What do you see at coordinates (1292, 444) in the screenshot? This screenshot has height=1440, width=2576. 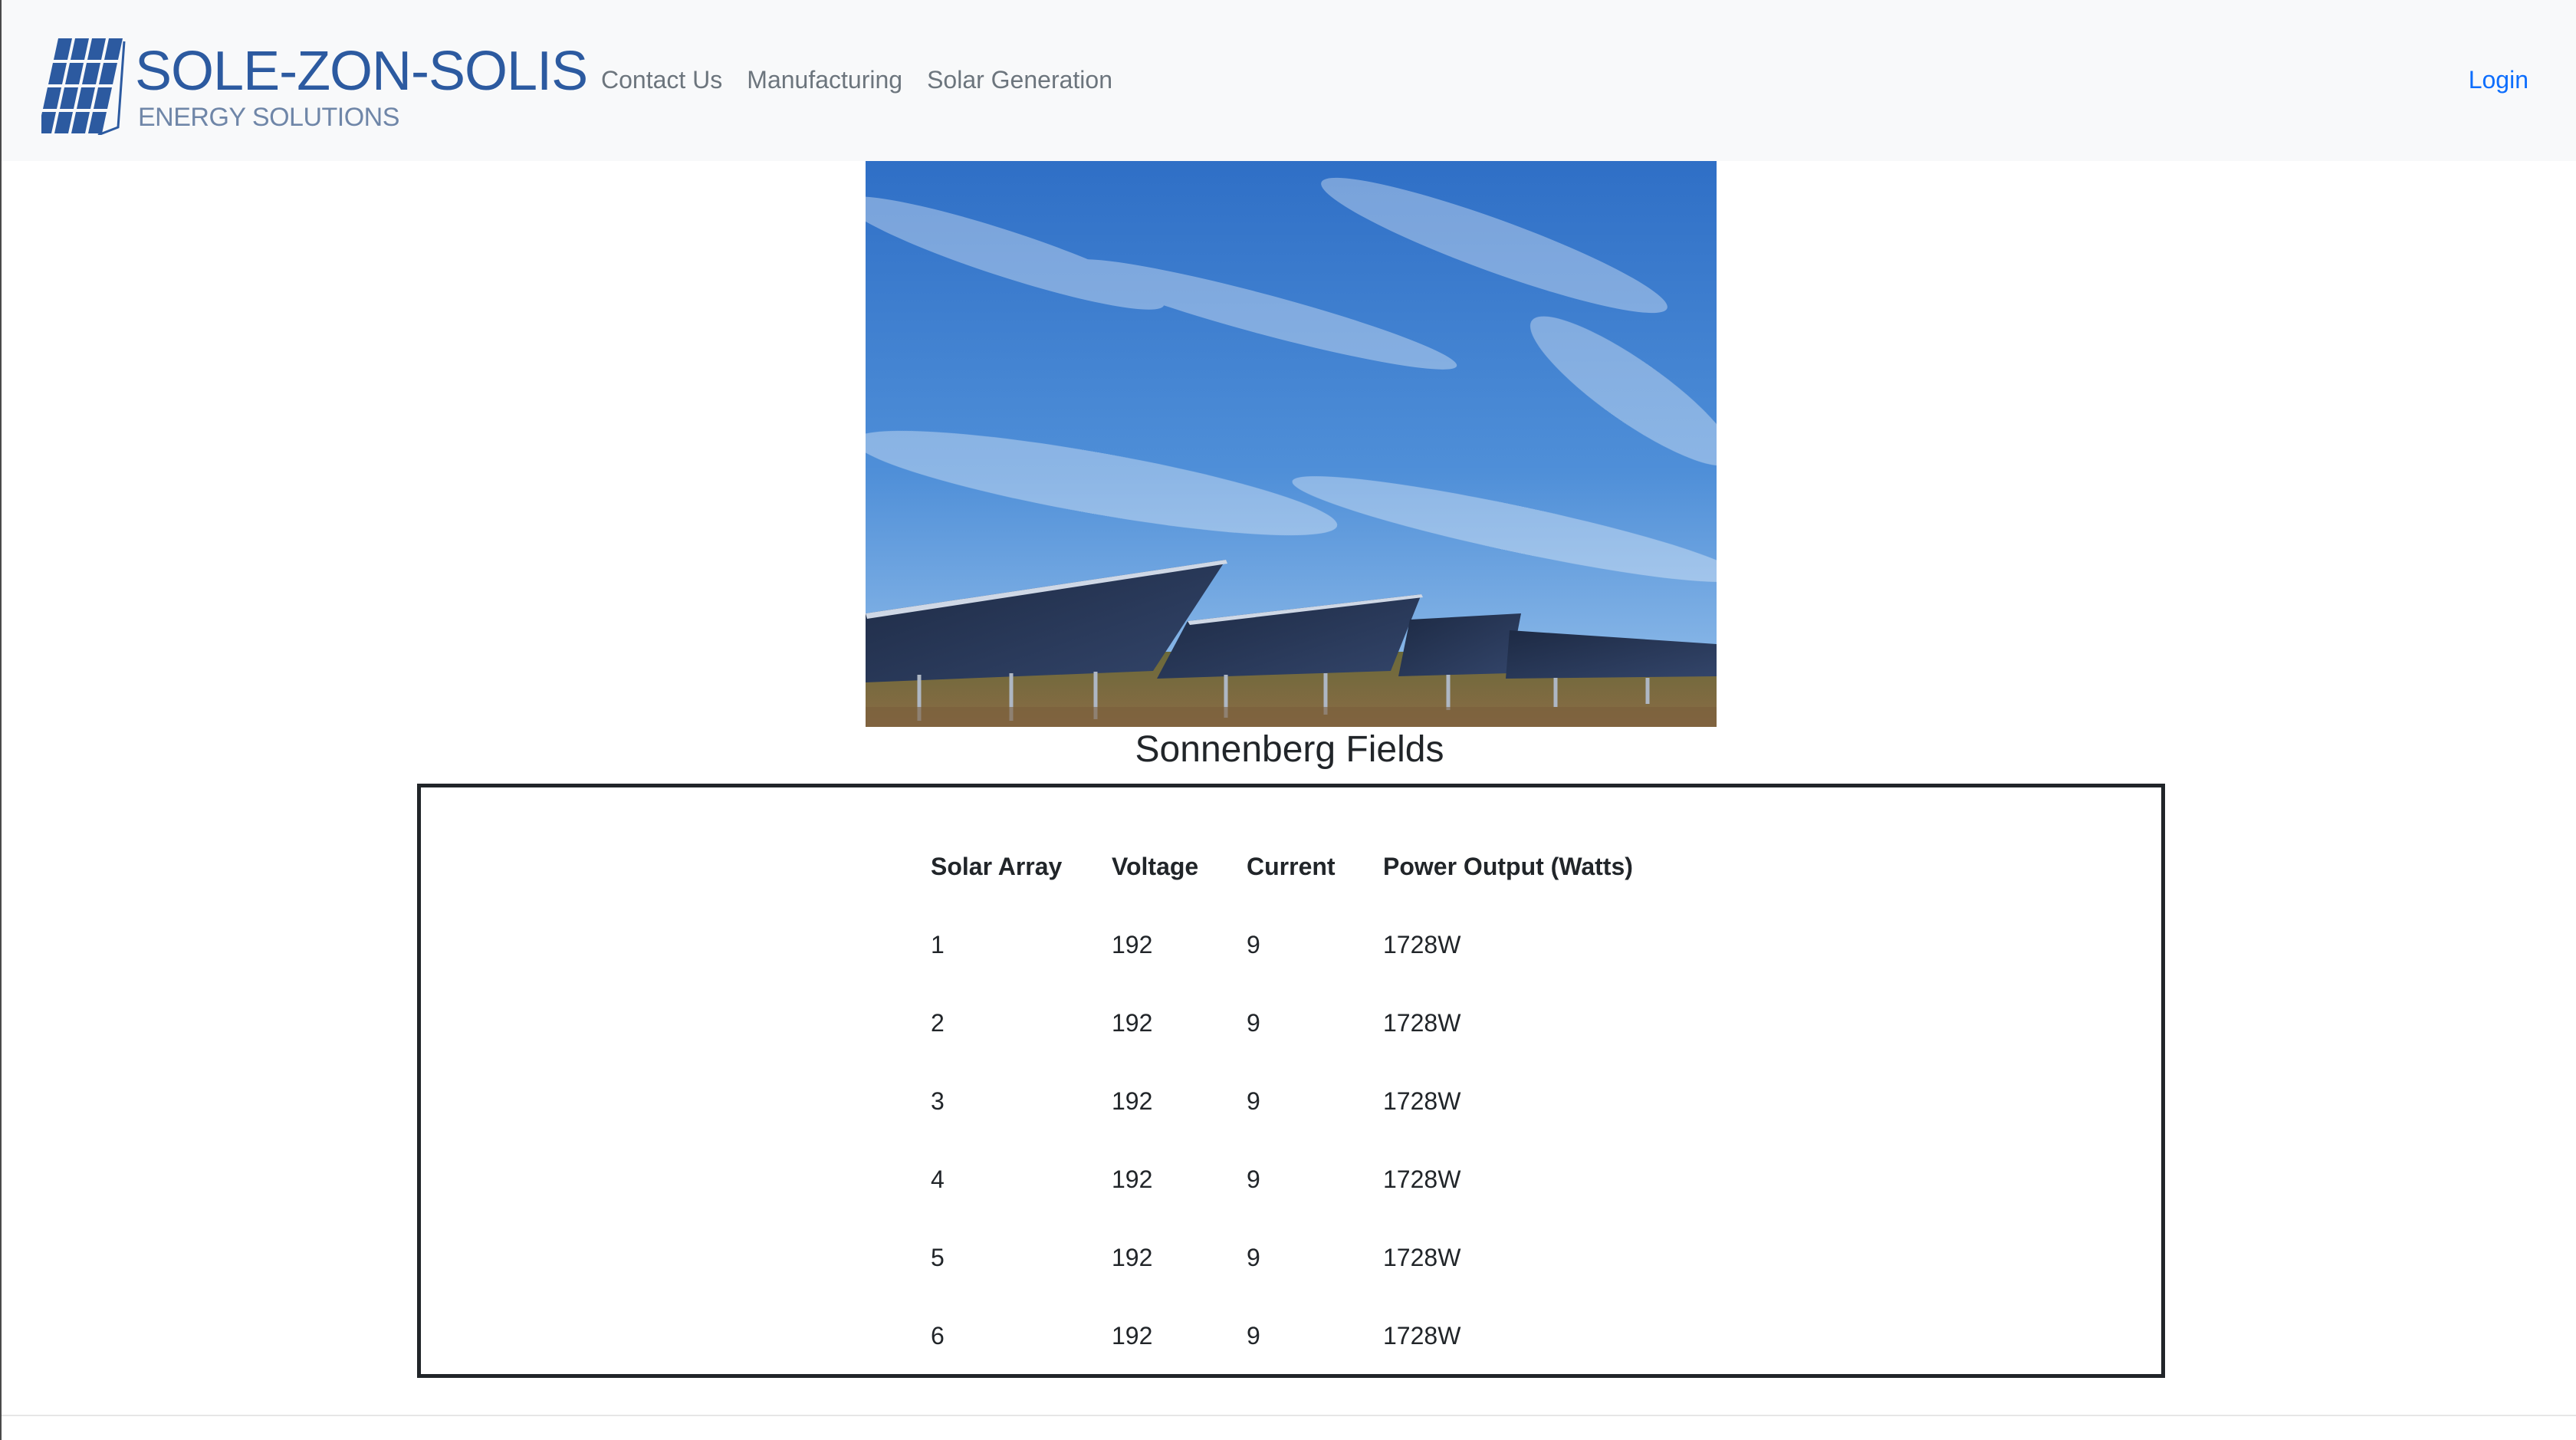 I see `hero-image-solar-field` at bounding box center [1292, 444].